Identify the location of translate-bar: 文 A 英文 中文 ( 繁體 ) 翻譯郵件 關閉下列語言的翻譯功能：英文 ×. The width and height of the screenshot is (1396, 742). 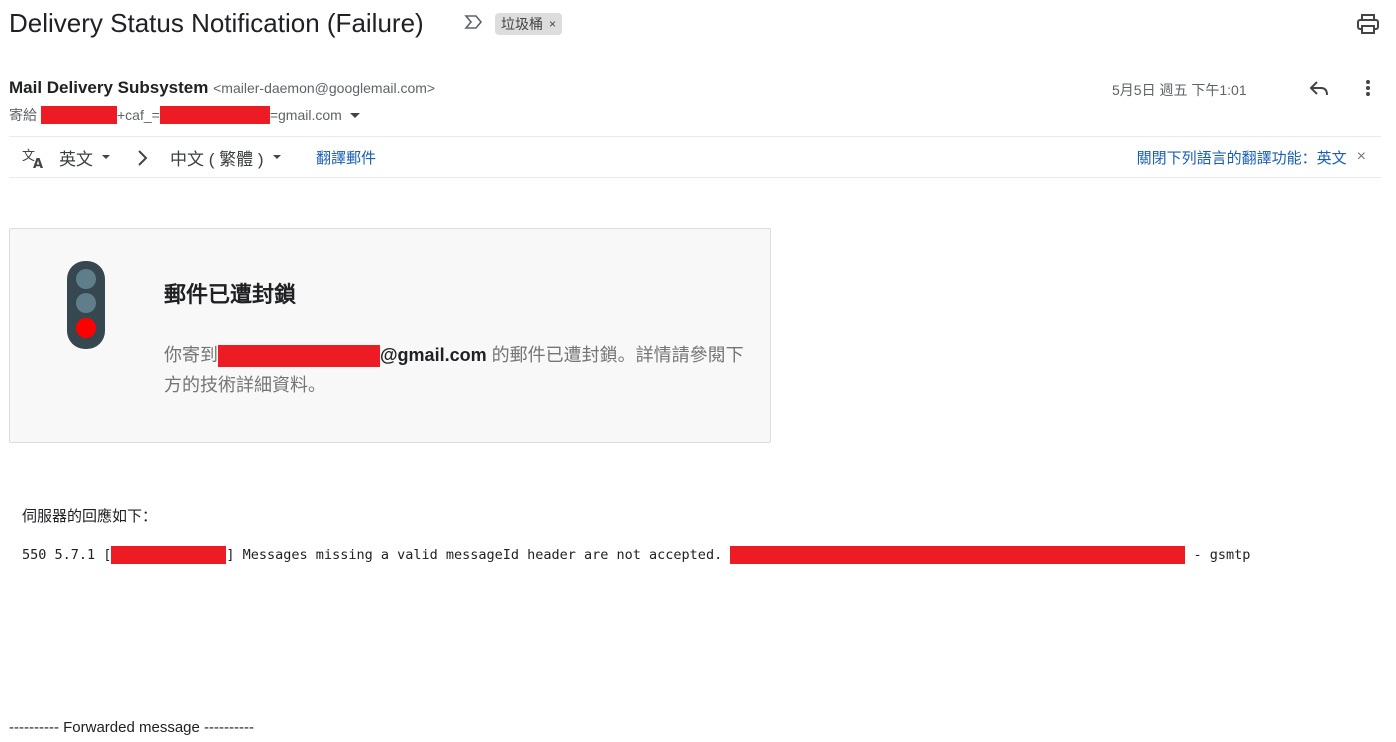
(695, 157).